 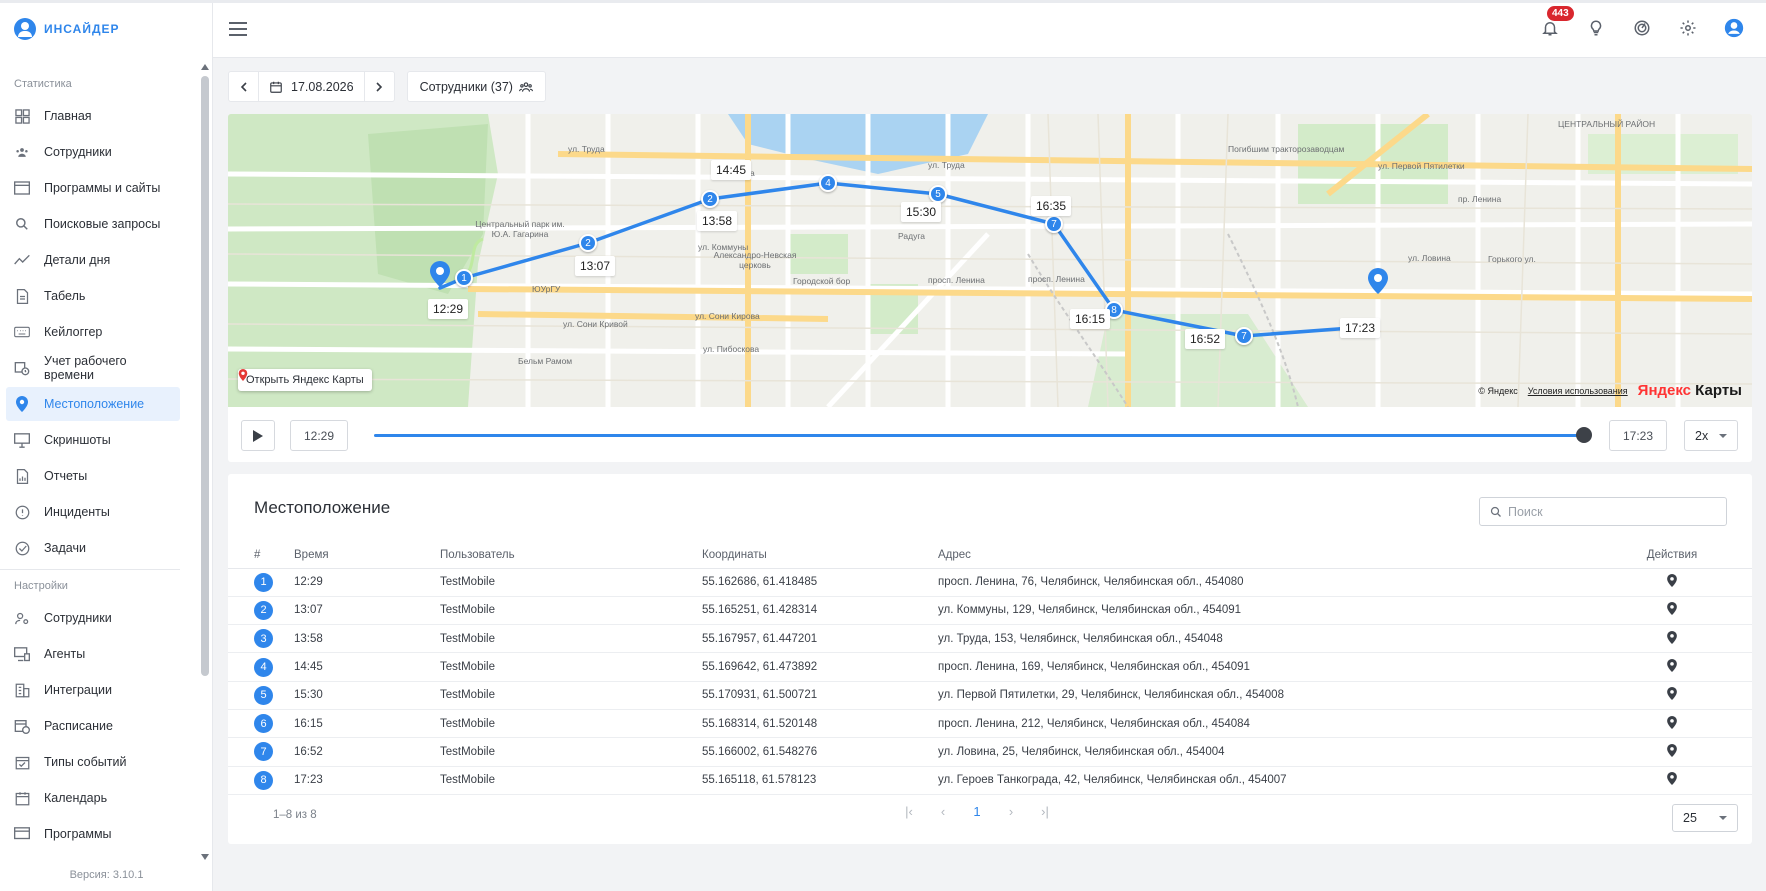 What do you see at coordinates (244, 86) in the screenshot?
I see `prev-day-button` at bounding box center [244, 86].